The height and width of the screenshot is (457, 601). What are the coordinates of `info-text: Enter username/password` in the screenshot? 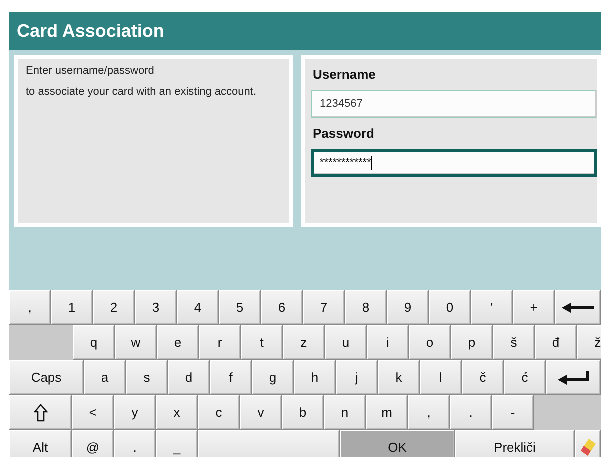 It's located at (91, 71).